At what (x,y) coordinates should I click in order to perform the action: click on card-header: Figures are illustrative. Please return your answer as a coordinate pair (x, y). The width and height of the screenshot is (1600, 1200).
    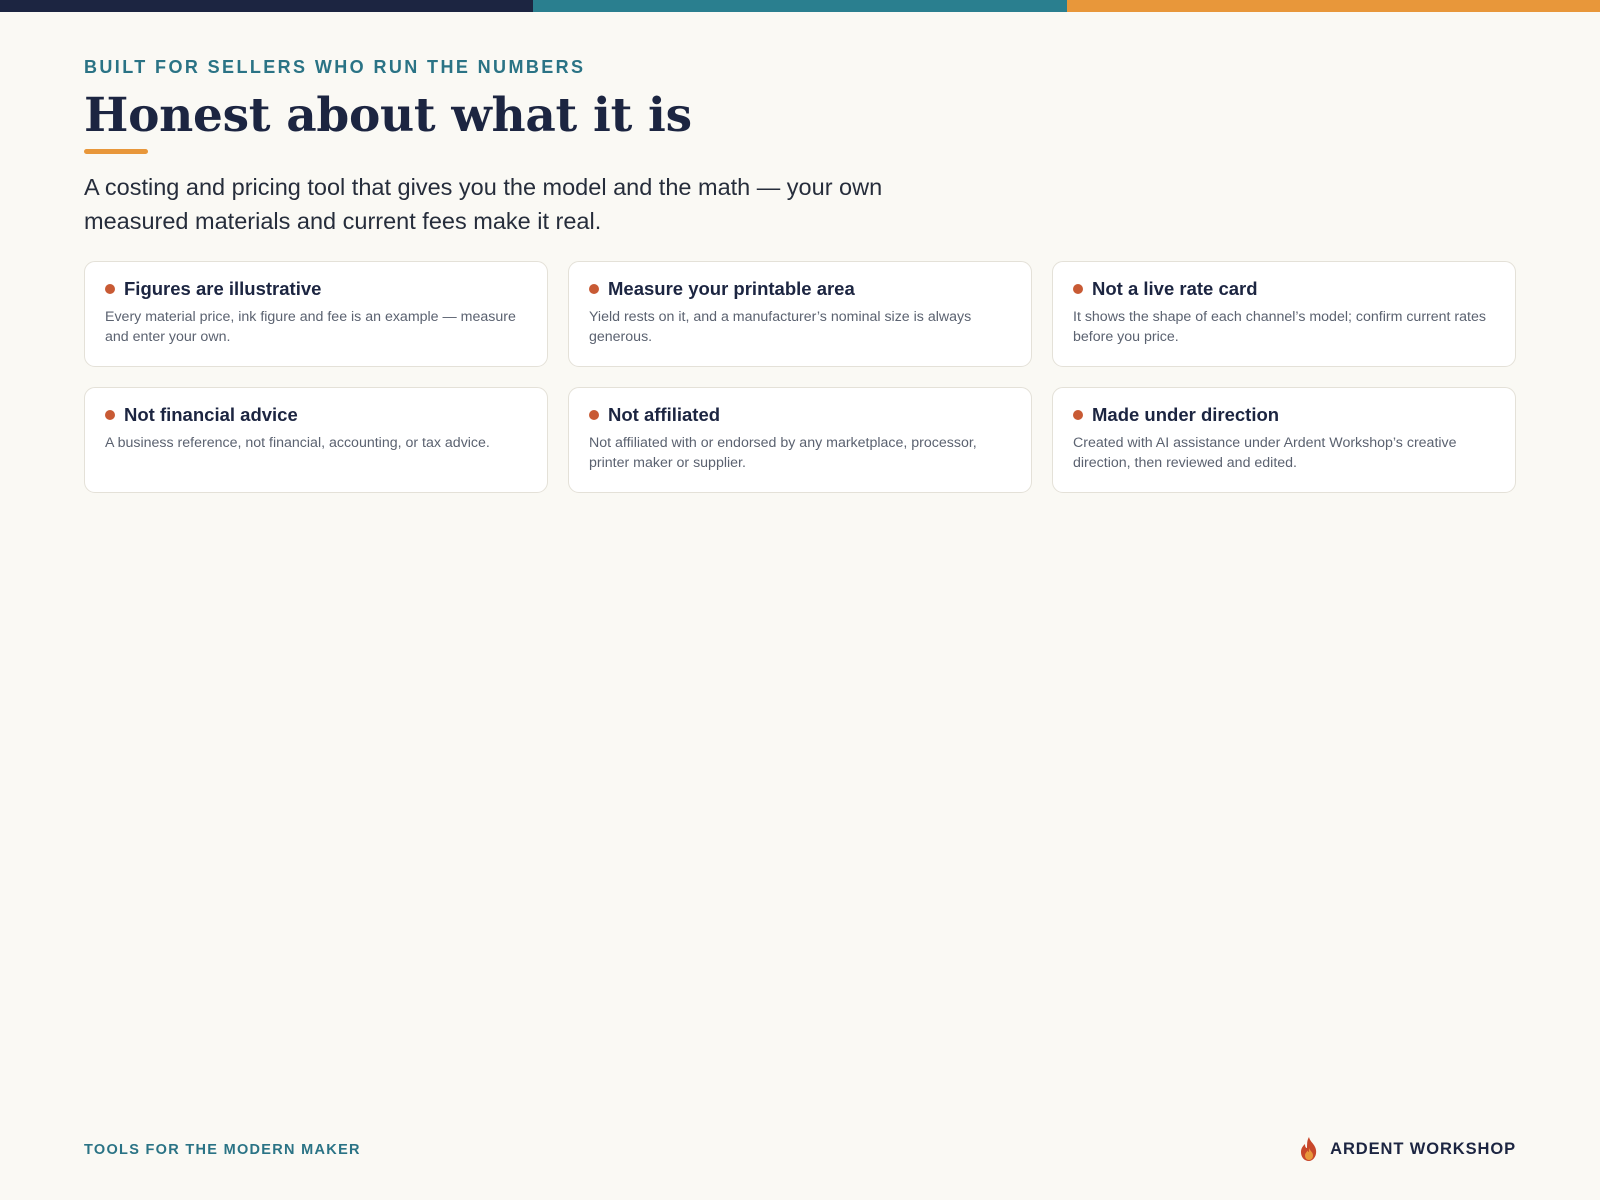
    Looking at the image, I should click on (316, 289).